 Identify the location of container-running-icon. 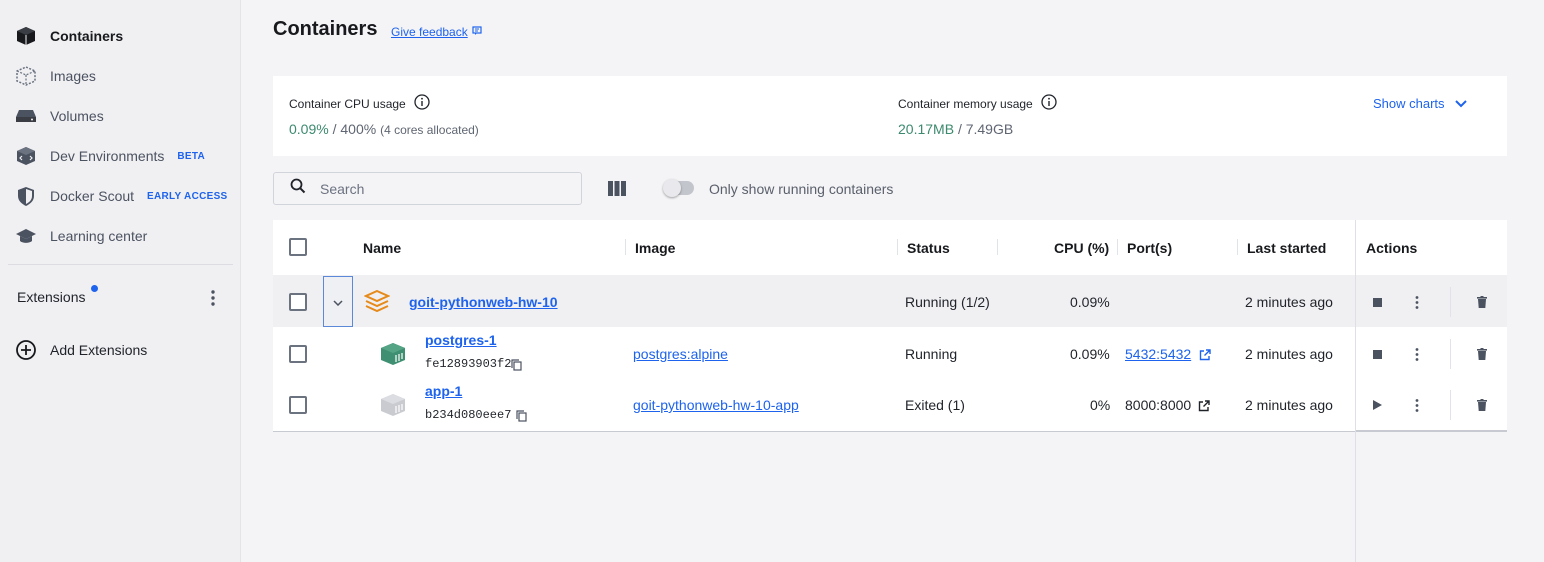
(393, 356).